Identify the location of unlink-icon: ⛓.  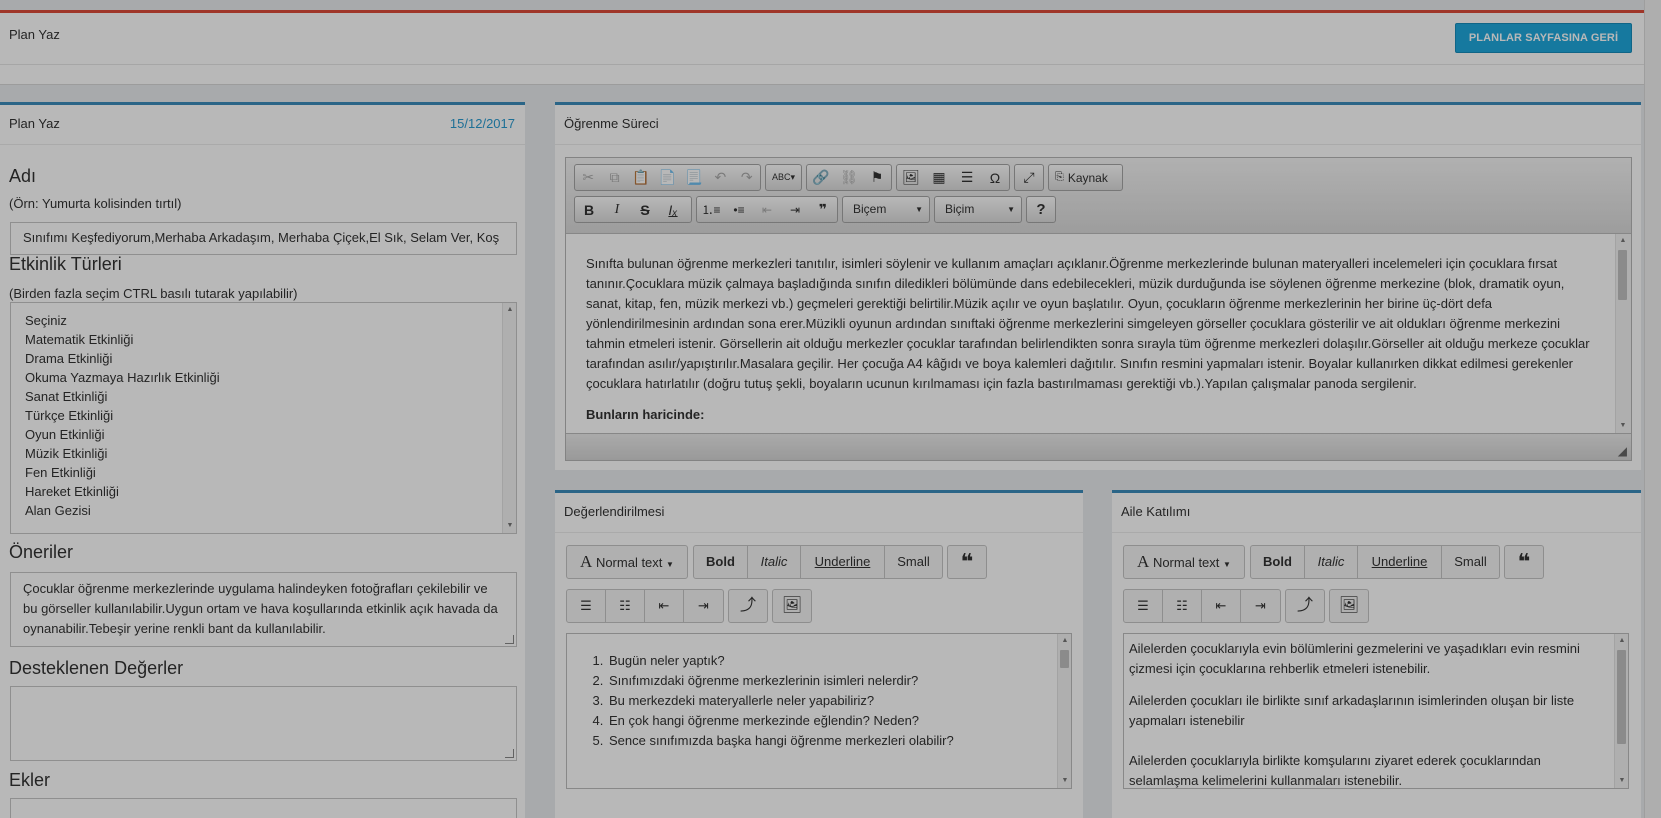
(849, 177).